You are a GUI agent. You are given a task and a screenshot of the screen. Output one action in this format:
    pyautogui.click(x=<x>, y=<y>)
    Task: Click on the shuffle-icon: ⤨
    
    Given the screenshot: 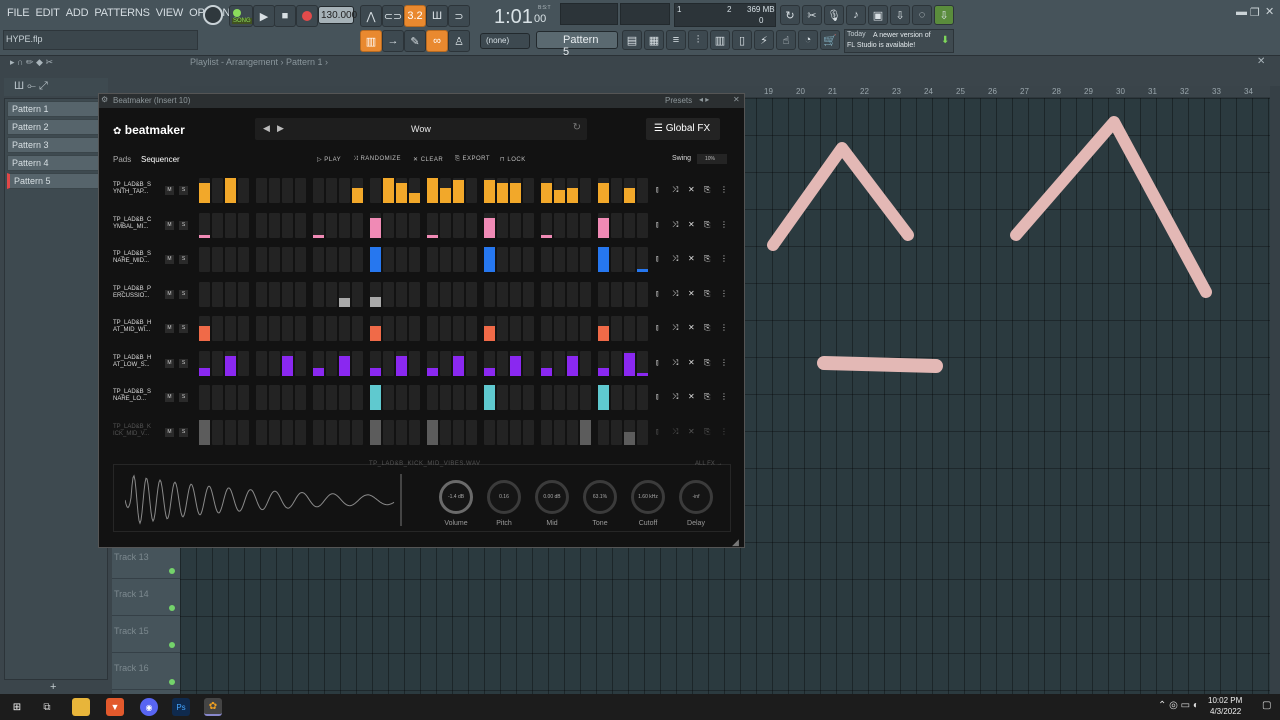 What is the action you would take?
    pyautogui.click(x=675, y=397)
    